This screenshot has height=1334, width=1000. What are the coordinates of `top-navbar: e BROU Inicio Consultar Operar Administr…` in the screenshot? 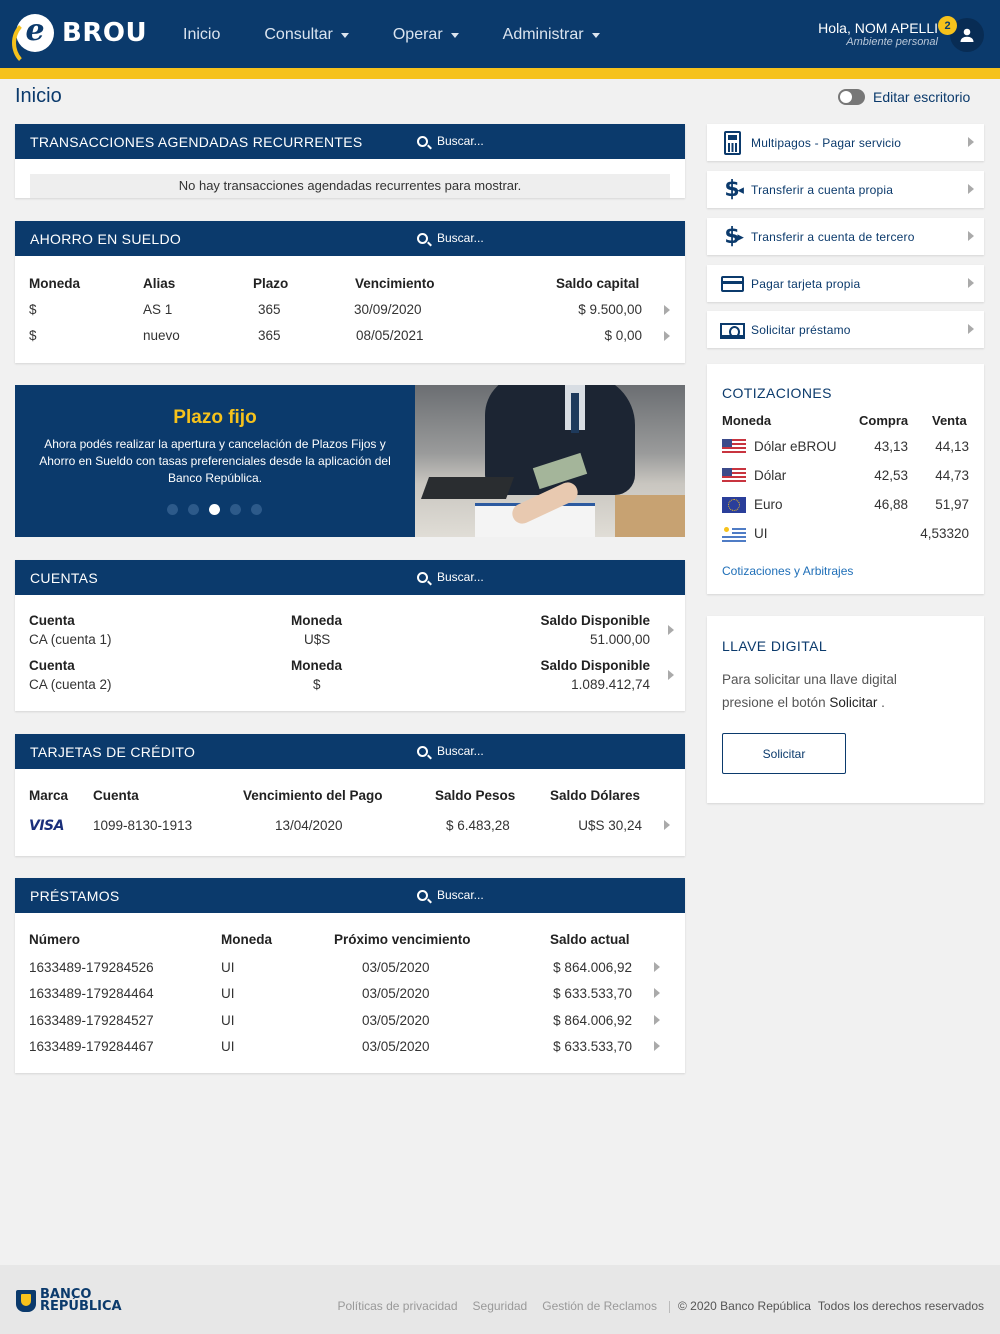 It's located at (500, 34).